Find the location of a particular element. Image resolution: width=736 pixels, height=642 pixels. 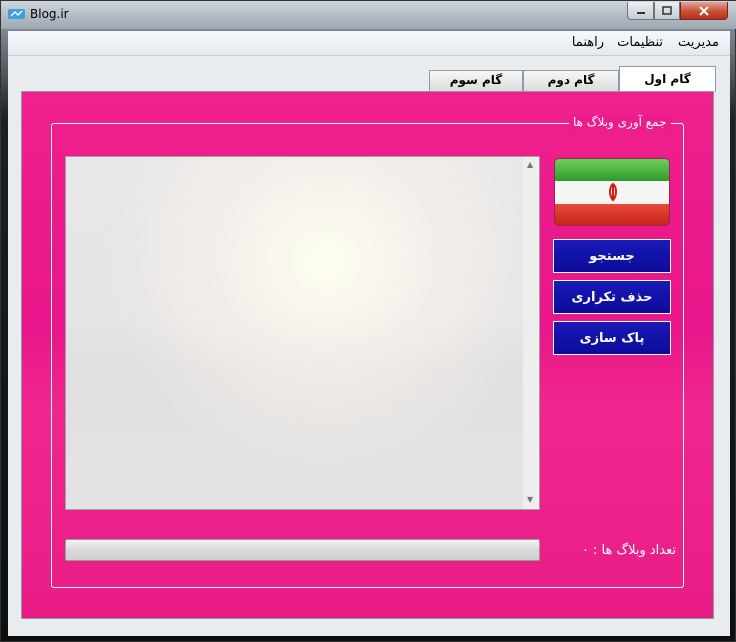

window-title: Blog.ir is located at coordinates (49, 14).